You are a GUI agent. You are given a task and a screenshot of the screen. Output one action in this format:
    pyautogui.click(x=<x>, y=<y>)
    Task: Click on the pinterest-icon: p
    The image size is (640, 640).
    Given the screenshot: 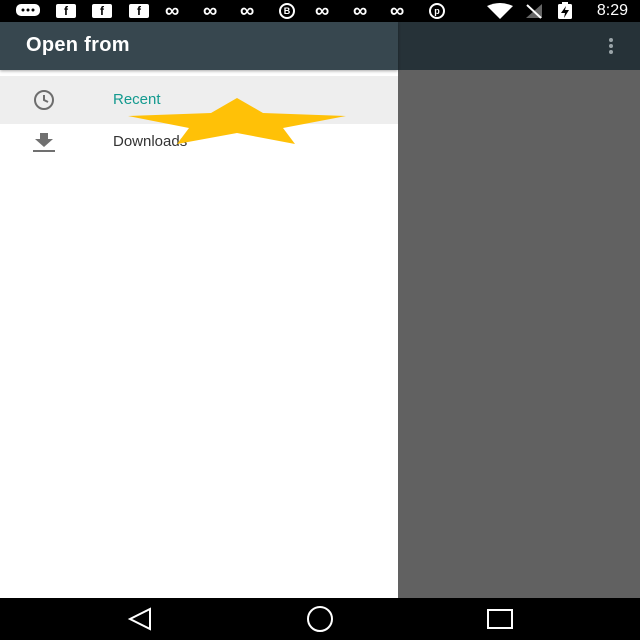 What is the action you would take?
    pyautogui.click(x=437, y=11)
    